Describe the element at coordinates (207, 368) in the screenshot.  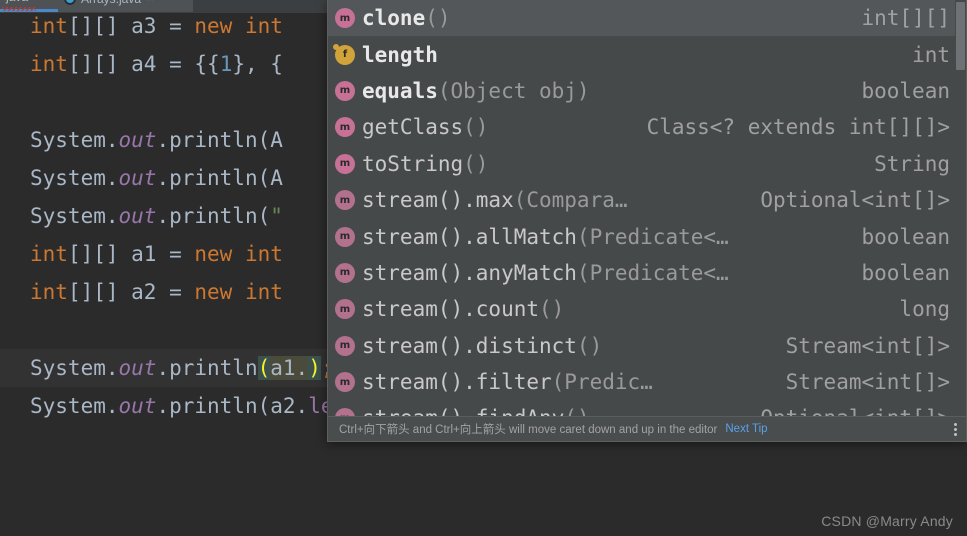
I see `code-token: .println` at that location.